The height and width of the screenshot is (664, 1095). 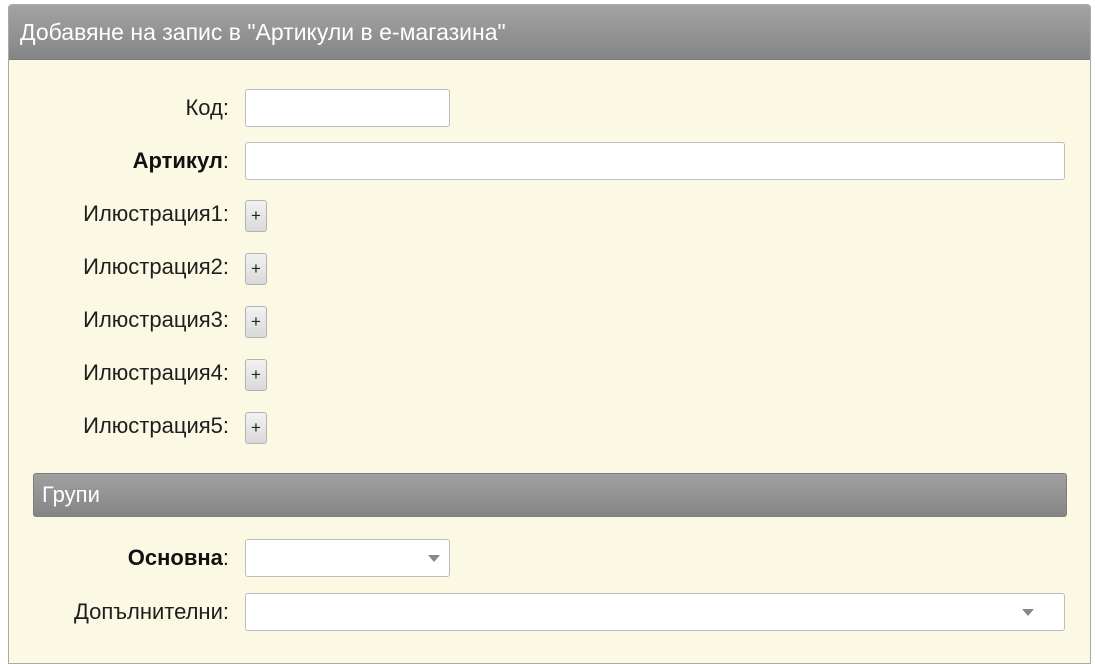 I want to click on additional-groups-row: Допълнителни:, so click(x=549, y=612).